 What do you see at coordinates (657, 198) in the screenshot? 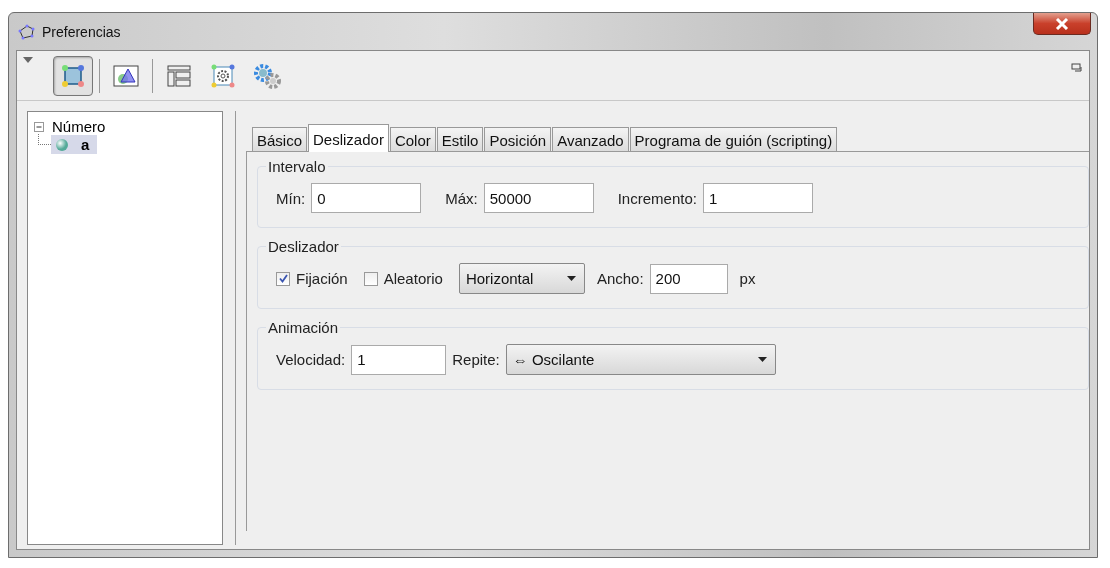
I see `field-label: Incremento:` at bounding box center [657, 198].